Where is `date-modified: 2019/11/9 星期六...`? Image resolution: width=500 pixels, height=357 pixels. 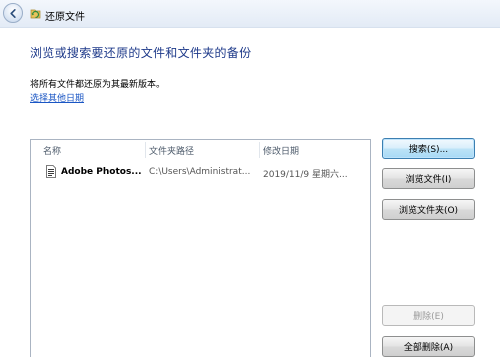 date-modified: 2019/11/9 星期六... is located at coordinates (305, 175).